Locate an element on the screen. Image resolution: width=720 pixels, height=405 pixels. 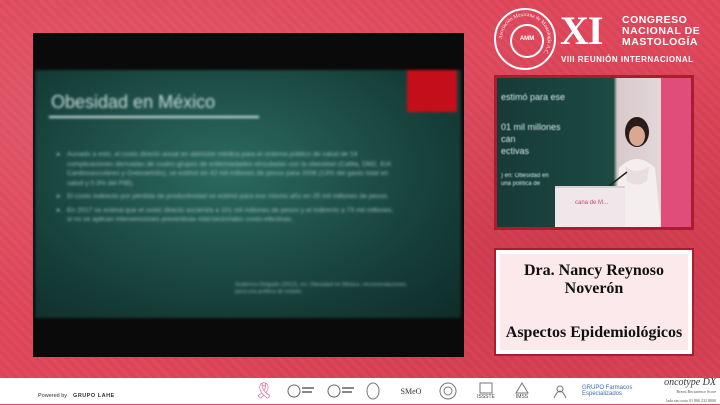
camera-slide-ref: una política de is located at coordinates (521, 184).